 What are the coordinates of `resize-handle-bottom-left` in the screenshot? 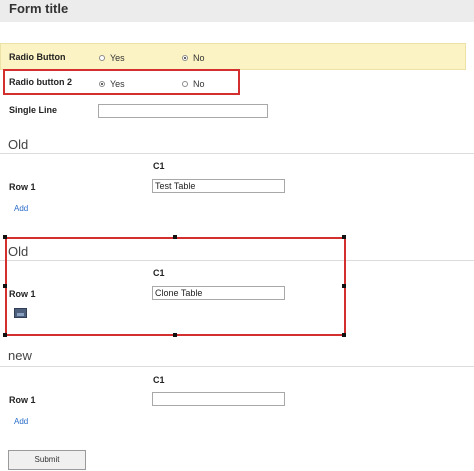 It's located at (5, 335).